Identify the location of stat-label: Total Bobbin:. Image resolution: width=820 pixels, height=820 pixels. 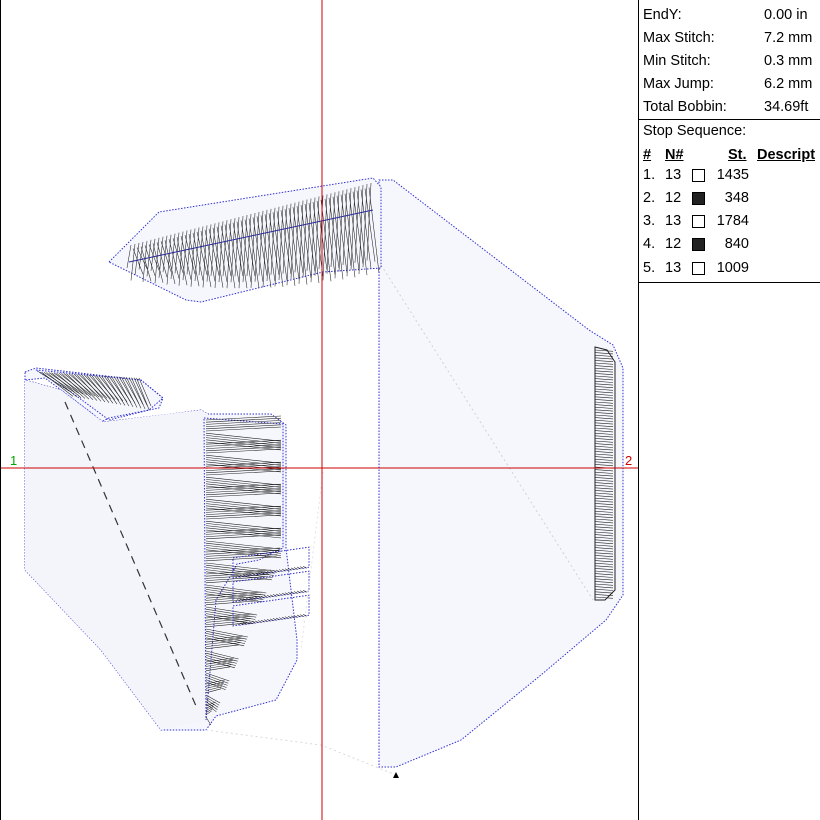
(685, 107).